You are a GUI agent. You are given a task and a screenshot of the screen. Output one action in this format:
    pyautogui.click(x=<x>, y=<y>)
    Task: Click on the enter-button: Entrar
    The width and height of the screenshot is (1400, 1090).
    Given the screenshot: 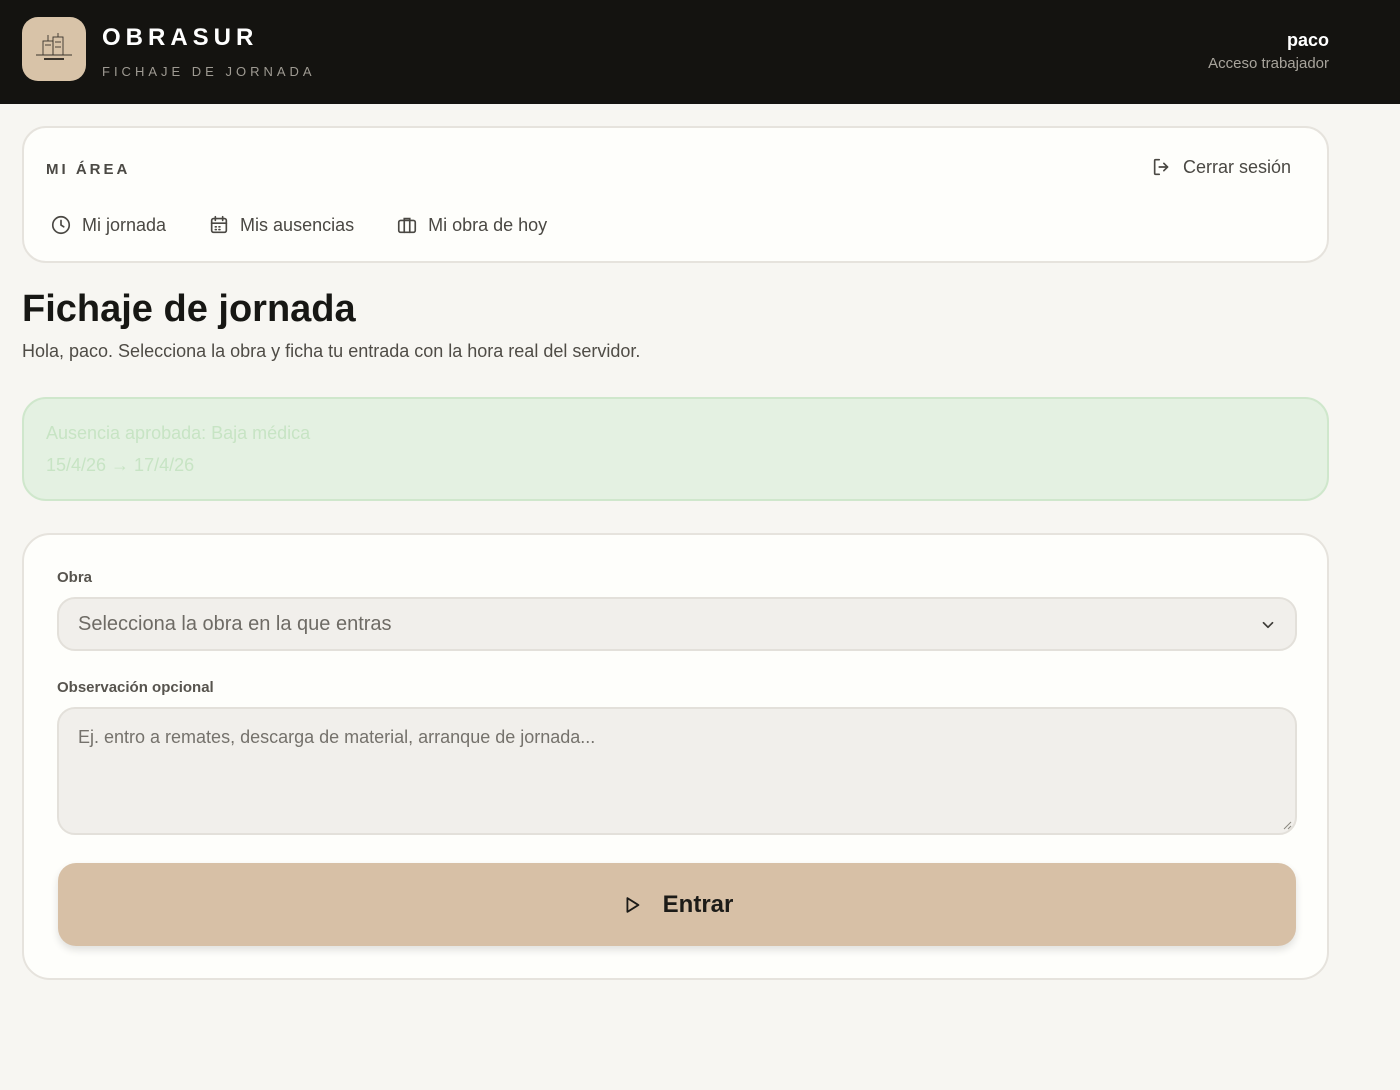 What is the action you would take?
    pyautogui.click(x=677, y=904)
    